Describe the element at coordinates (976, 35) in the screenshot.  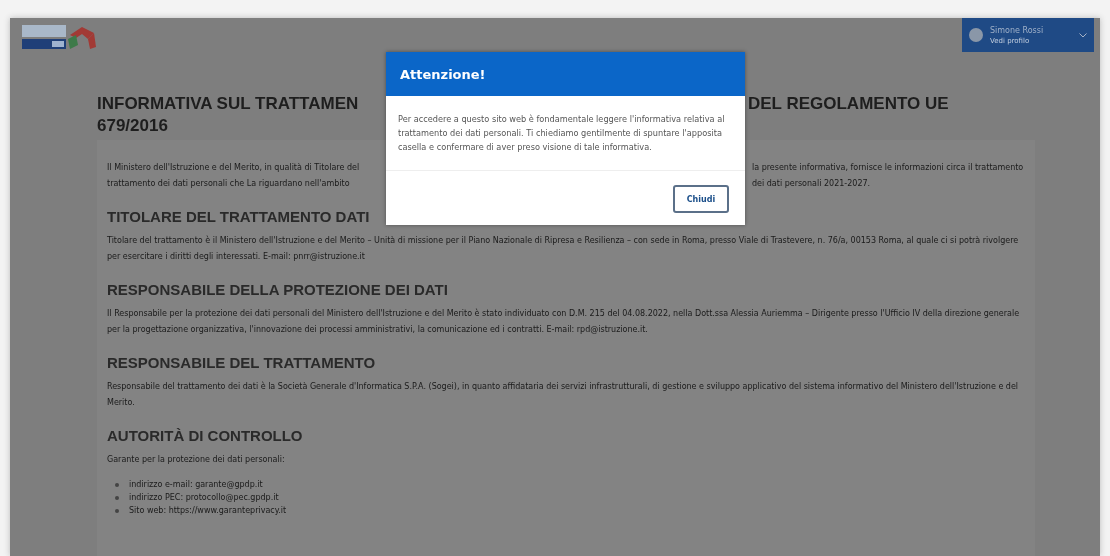
I see `avatar-icon` at that location.